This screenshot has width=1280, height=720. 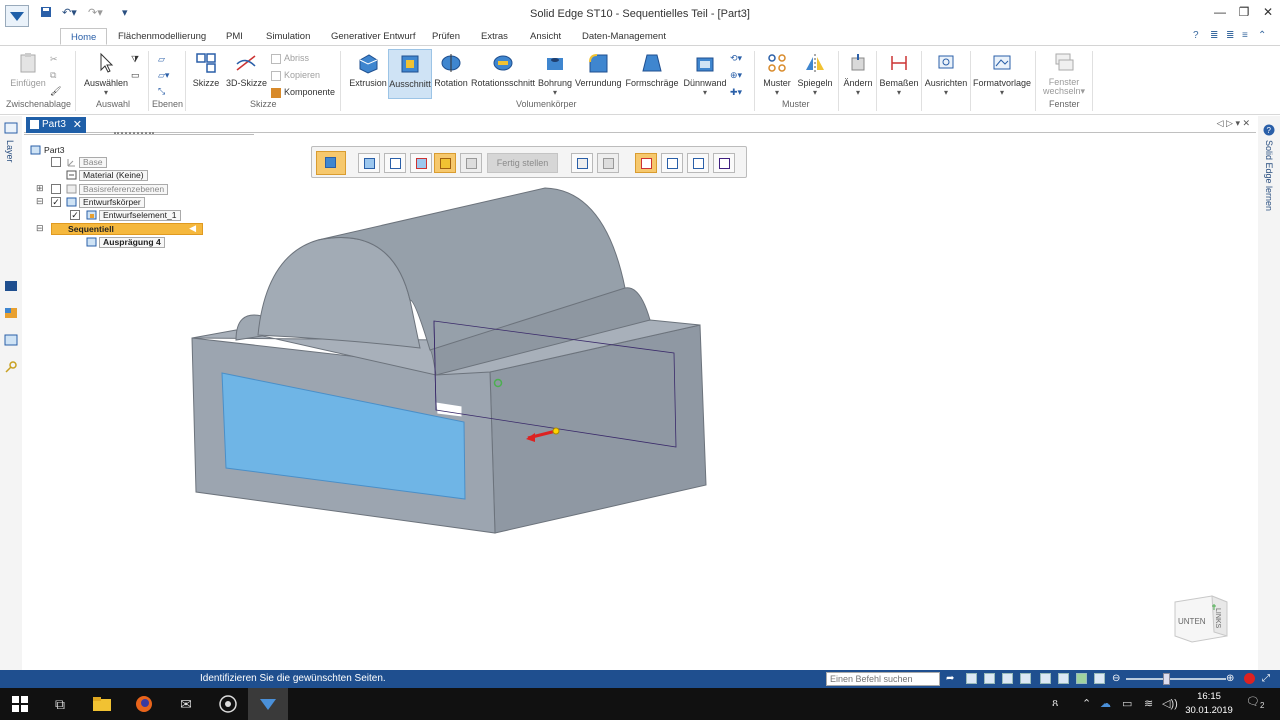 What do you see at coordinates (56, 202) in the screenshot?
I see `entwurfskoerper-checkbox: ✓` at bounding box center [56, 202].